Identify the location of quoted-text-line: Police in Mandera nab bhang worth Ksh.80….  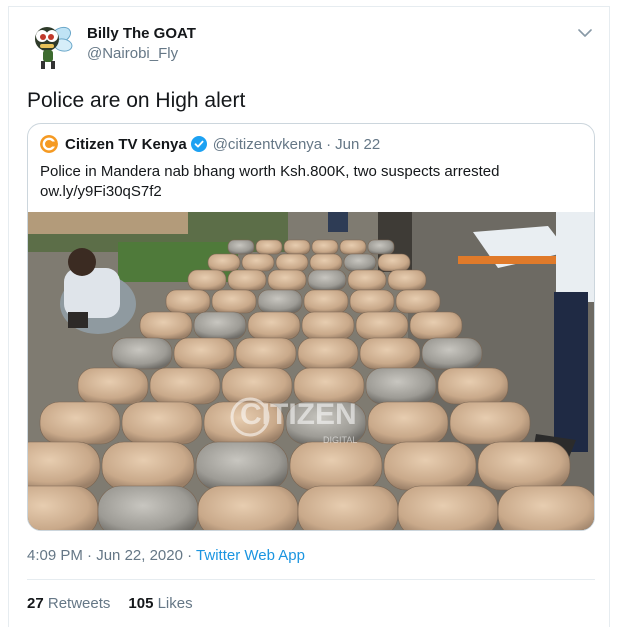
(270, 171).